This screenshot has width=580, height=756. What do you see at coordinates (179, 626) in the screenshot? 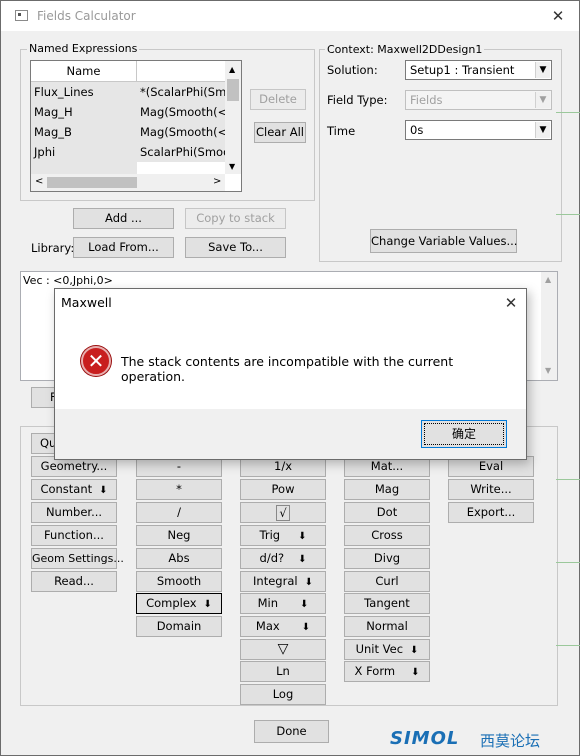
I see `domain-button: Domain` at bounding box center [179, 626].